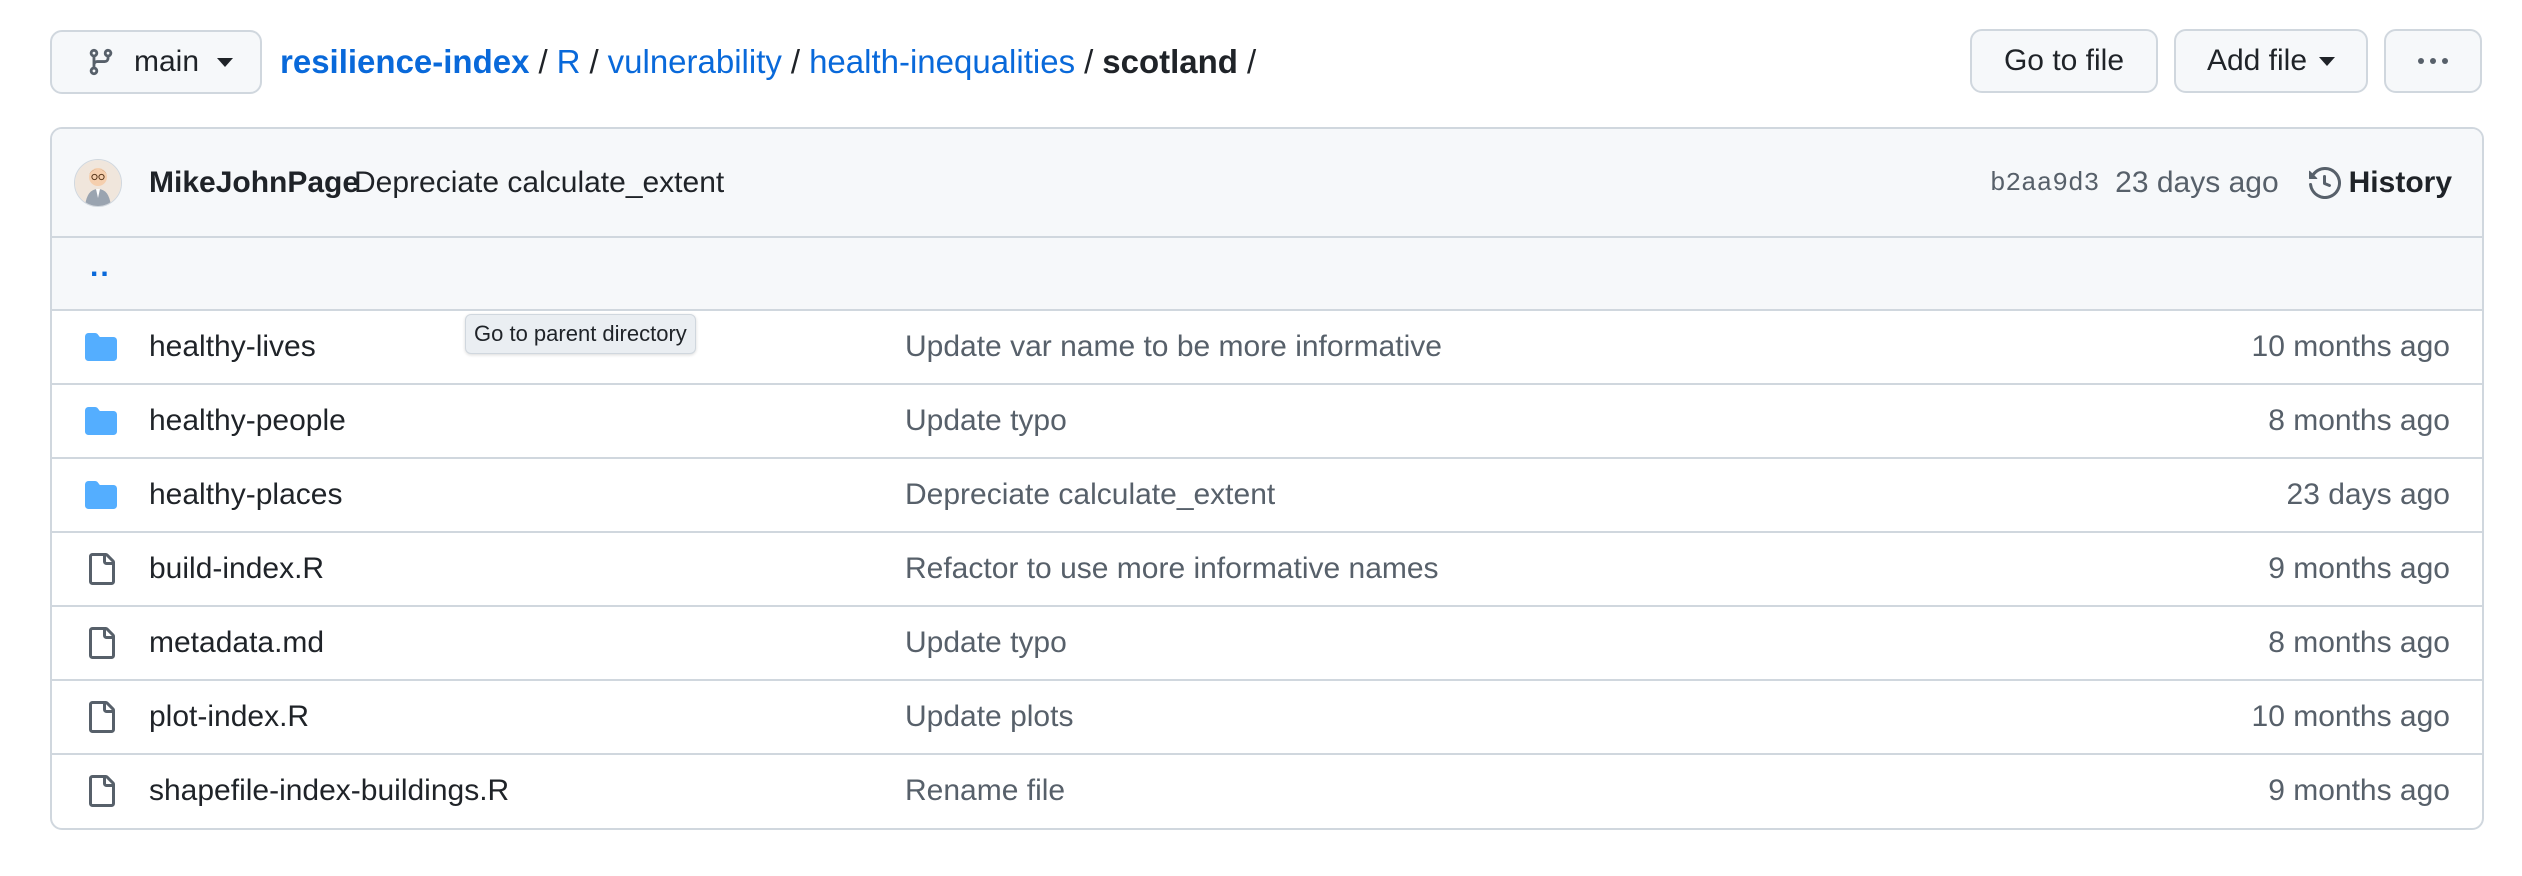 This screenshot has height=876, width=2522. I want to click on branch-name: main, so click(167, 61).